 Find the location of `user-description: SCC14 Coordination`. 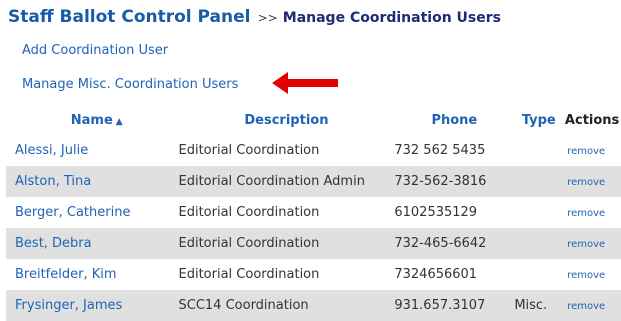

user-description: SCC14 Coordination is located at coordinates (286, 305).